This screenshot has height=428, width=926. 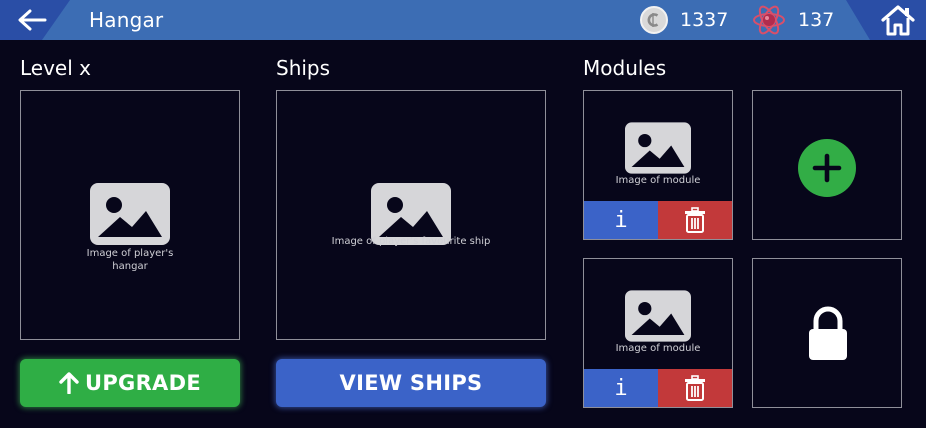 What do you see at coordinates (69, 383) in the screenshot?
I see `arrow-up-icon` at bounding box center [69, 383].